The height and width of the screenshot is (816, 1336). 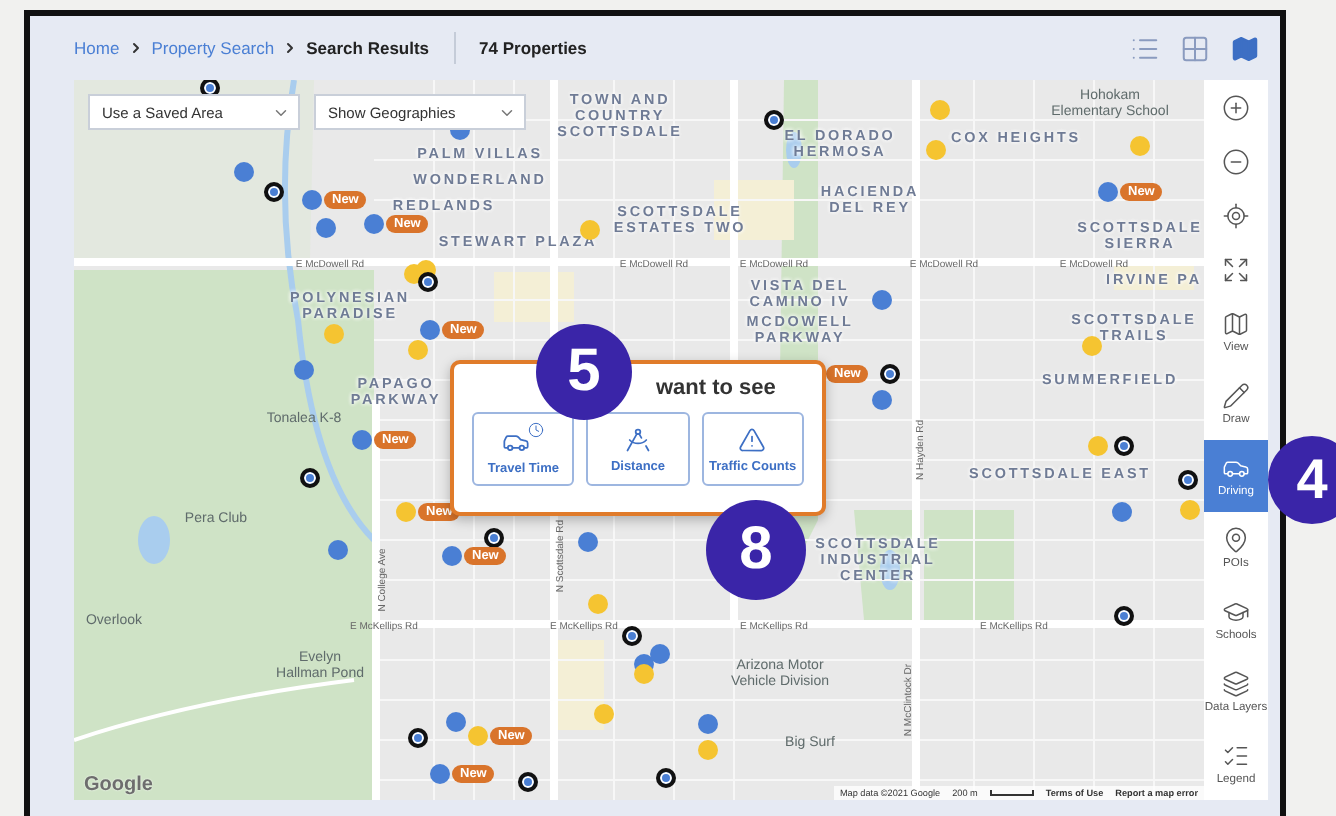 What do you see at coordinates (118, 785) in the screenshot?
I see `map-logo: Google` at bounding box center [118, 785].